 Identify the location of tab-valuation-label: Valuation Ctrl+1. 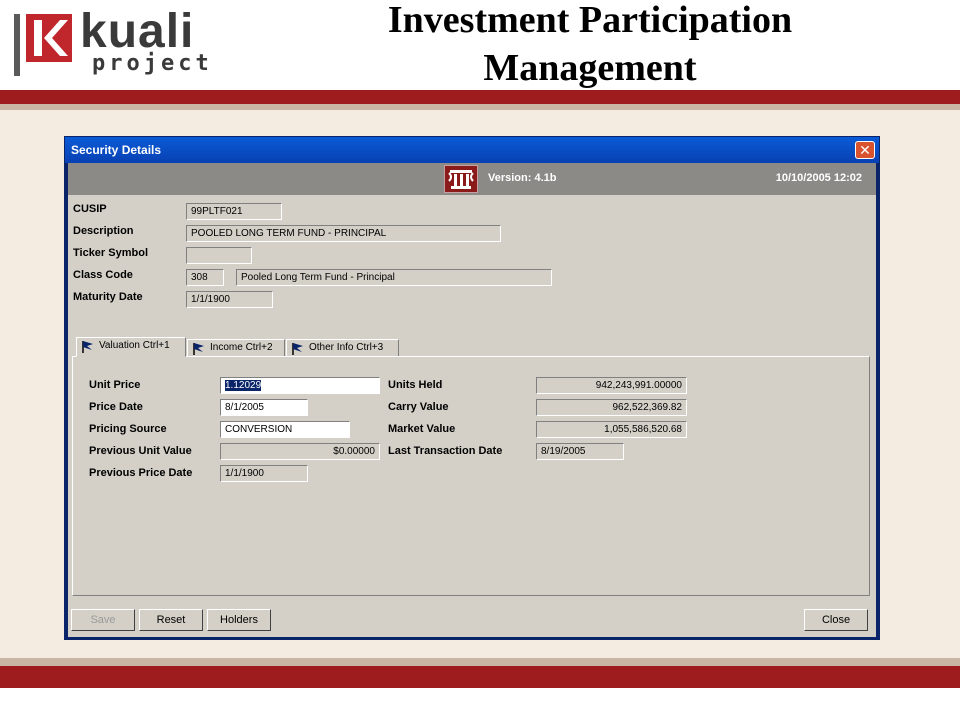
(134, 345).